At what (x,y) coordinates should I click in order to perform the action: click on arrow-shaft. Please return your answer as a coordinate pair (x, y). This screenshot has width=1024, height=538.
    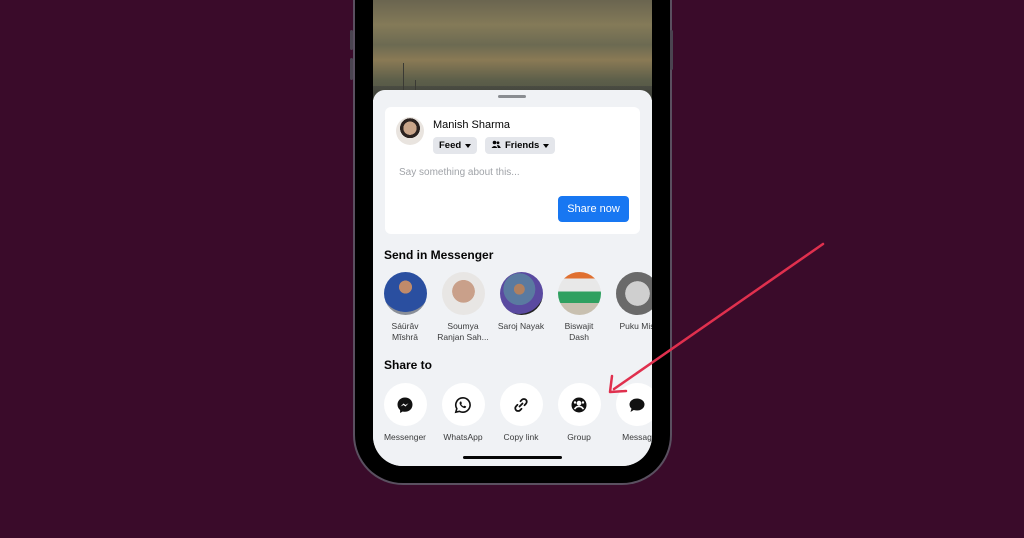
    Looking at the image, I should click on (718, 316).